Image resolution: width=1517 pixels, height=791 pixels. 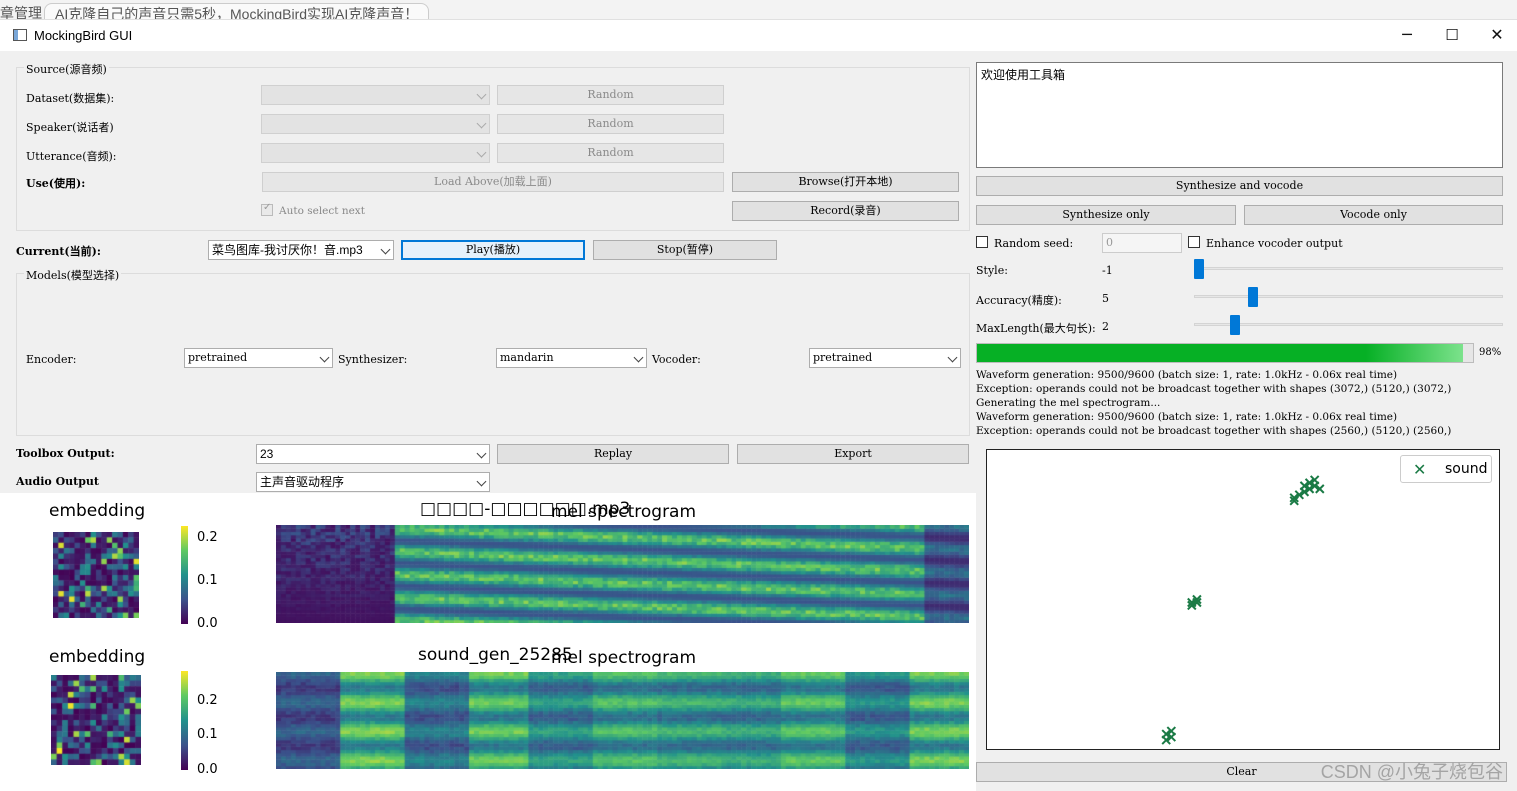 What do you see at coordinates (1105, 298) in the screenshot?
I see `accuracy-value: 5` at bounding box center [1105, 298].